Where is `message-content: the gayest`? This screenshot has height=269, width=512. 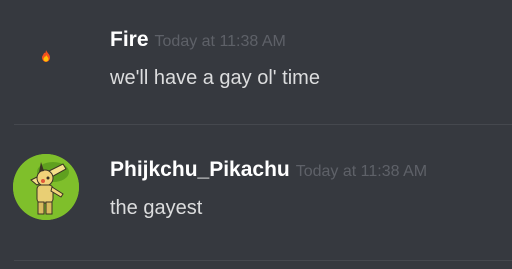 message-content: the gayest is located at coordinates (156, 208).